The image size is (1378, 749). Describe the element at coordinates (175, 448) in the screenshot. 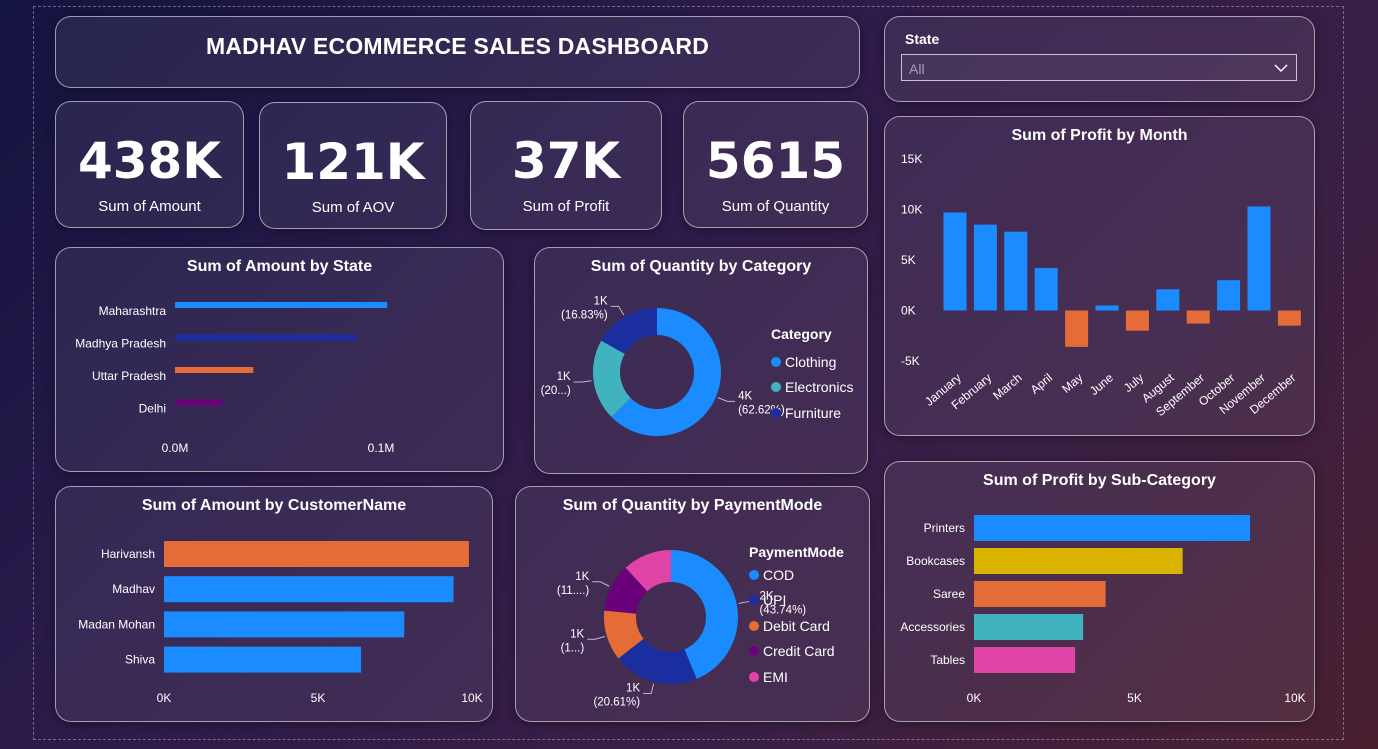

I see `x-tick-label: 0.0M` at that location.